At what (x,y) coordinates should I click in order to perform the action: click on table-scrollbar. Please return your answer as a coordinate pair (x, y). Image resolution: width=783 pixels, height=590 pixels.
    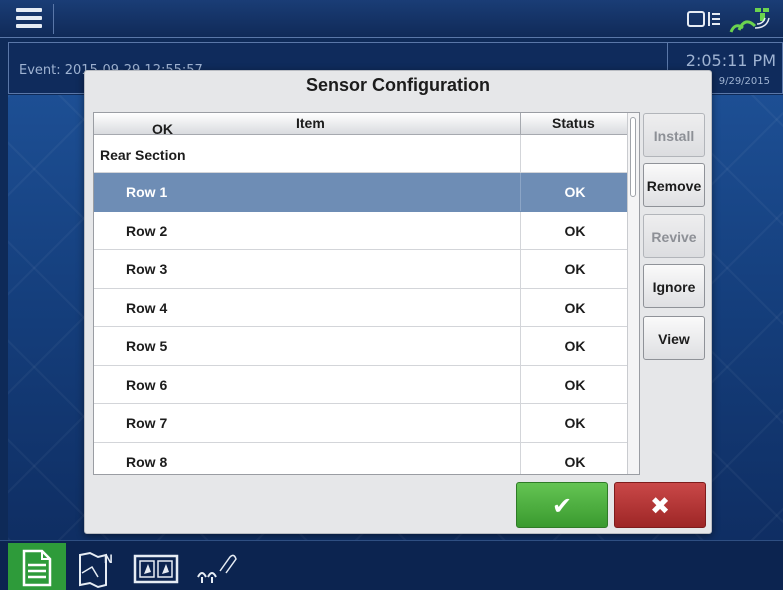
    Looking at the image, I should click on (633, 293).